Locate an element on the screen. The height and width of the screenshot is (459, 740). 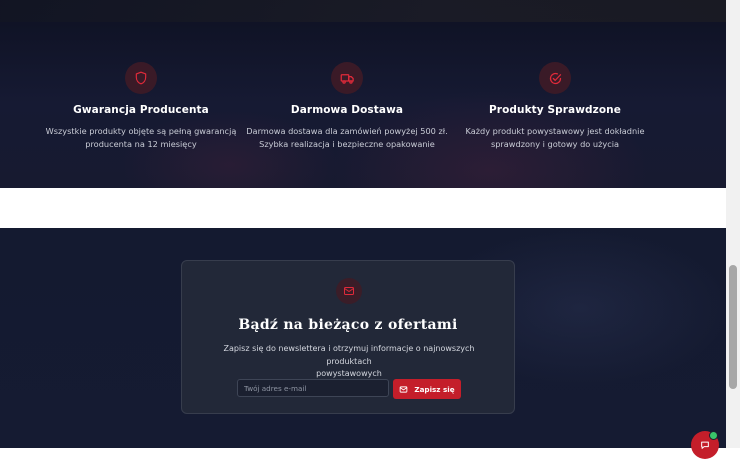
feature-title: Darmowa Dostawa is located at coordinates (347, 110).